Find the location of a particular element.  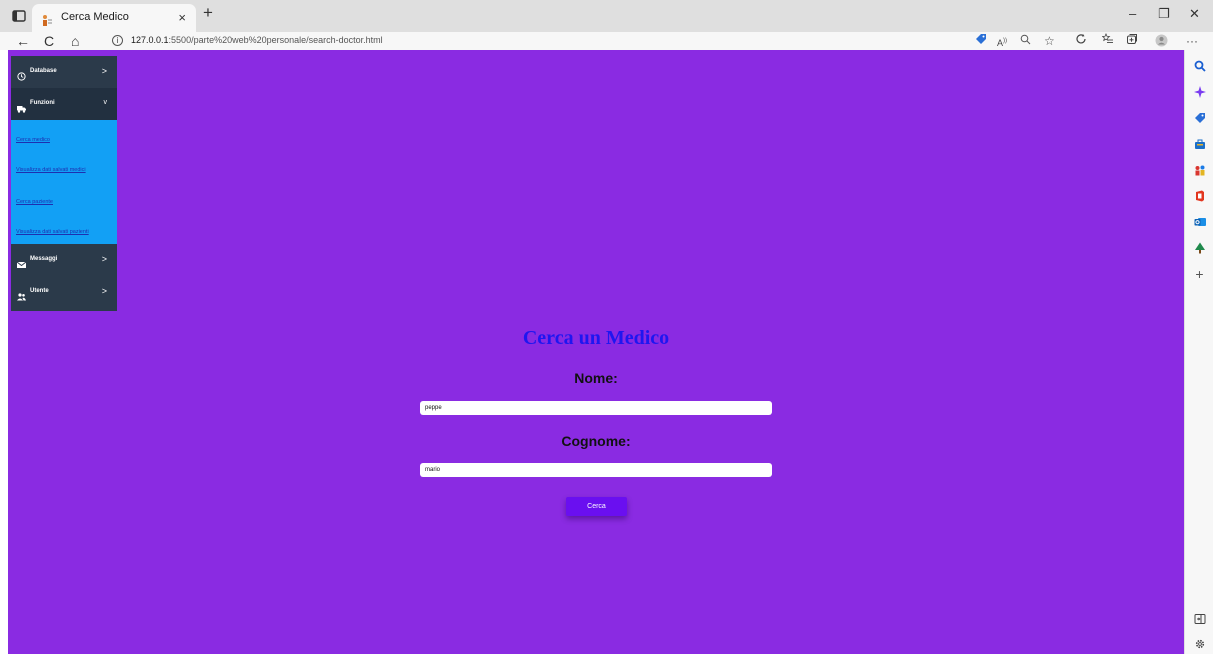

name-input: peppe is located at coordinates (596, 408).